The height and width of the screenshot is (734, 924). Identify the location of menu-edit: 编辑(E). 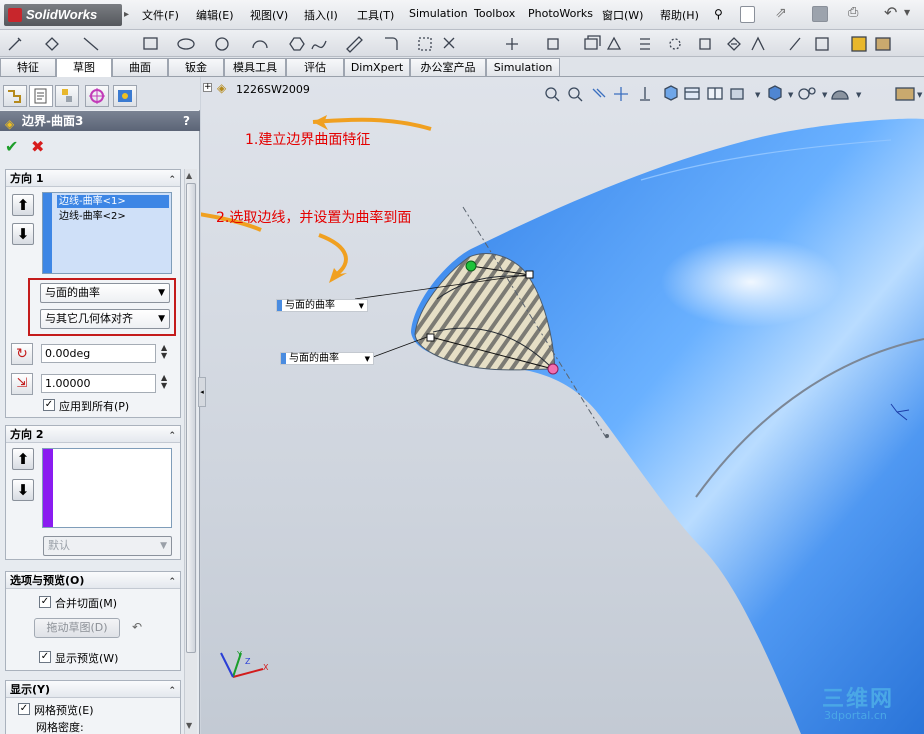
(215, 15).